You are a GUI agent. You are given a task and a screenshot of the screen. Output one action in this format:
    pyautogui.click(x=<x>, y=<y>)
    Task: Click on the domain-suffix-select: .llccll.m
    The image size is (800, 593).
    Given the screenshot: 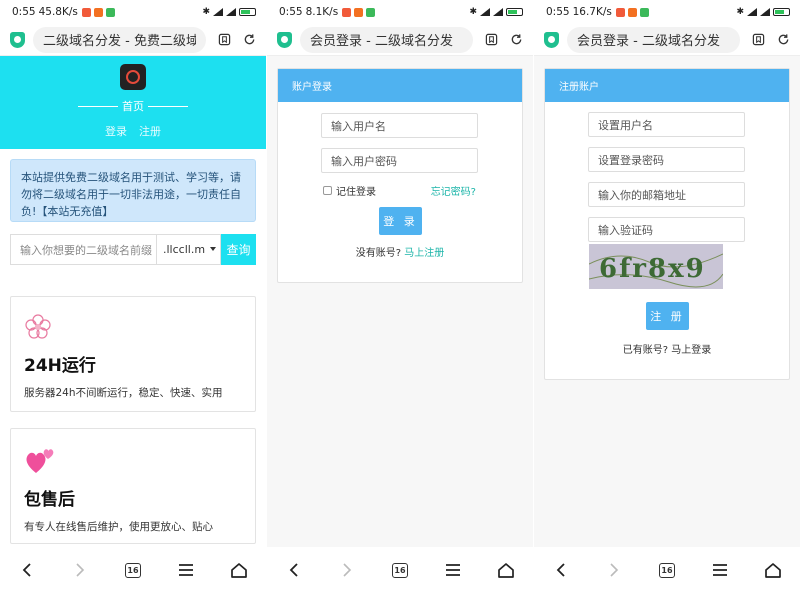 What is the action you would take?
    pyautogui.click(x=188, y=249)
    